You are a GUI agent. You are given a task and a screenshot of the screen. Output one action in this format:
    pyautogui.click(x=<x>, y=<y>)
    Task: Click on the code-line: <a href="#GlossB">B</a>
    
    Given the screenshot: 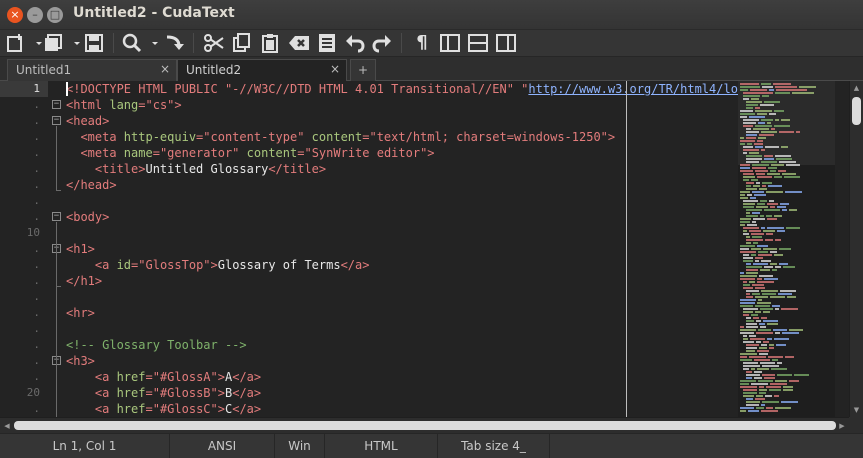 What is the action you would take?
    pyautogui.click(x=163, y=393)
    